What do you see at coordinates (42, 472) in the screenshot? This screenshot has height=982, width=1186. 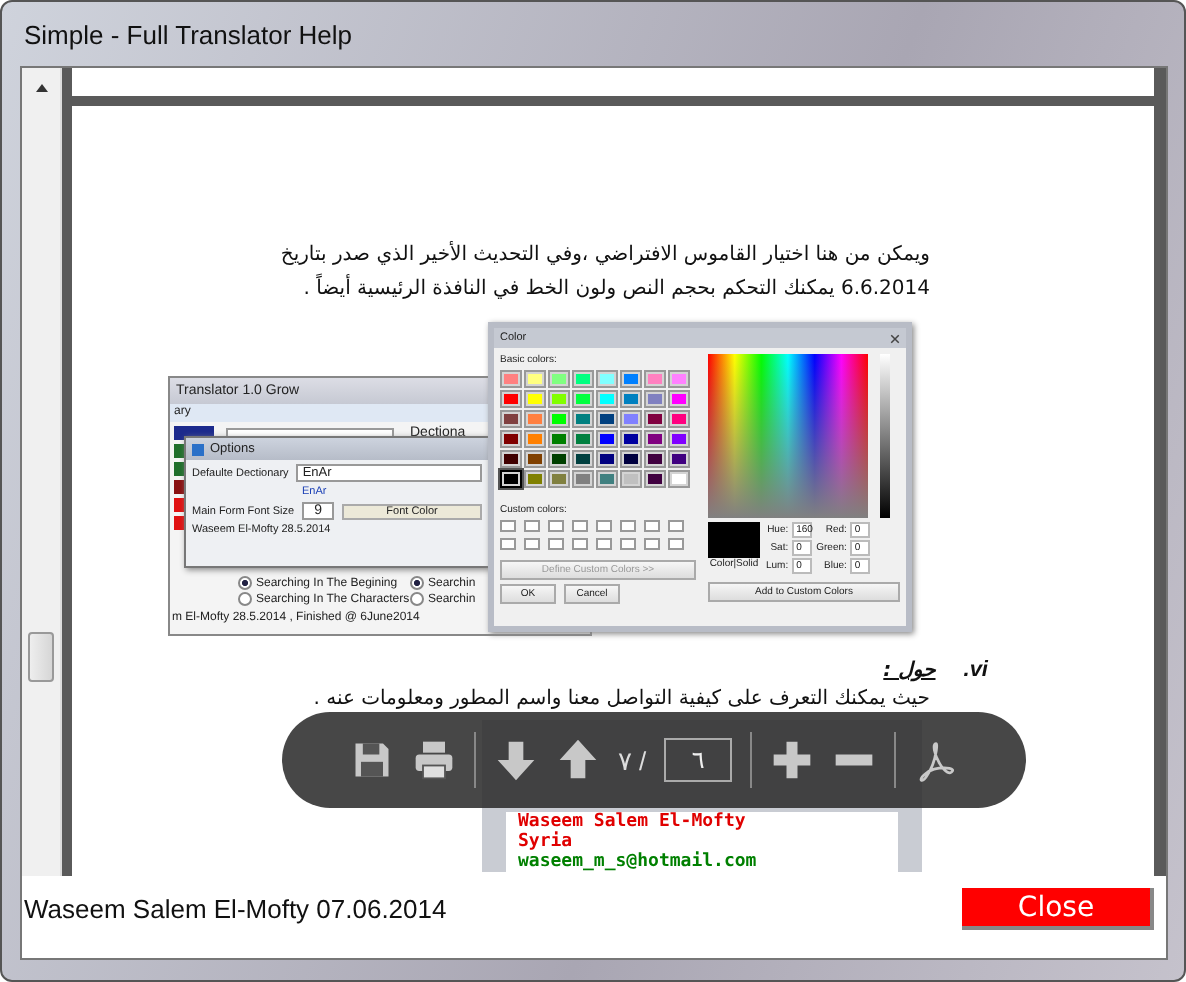 I see `scrollbar` at bounding box center [42, 472].